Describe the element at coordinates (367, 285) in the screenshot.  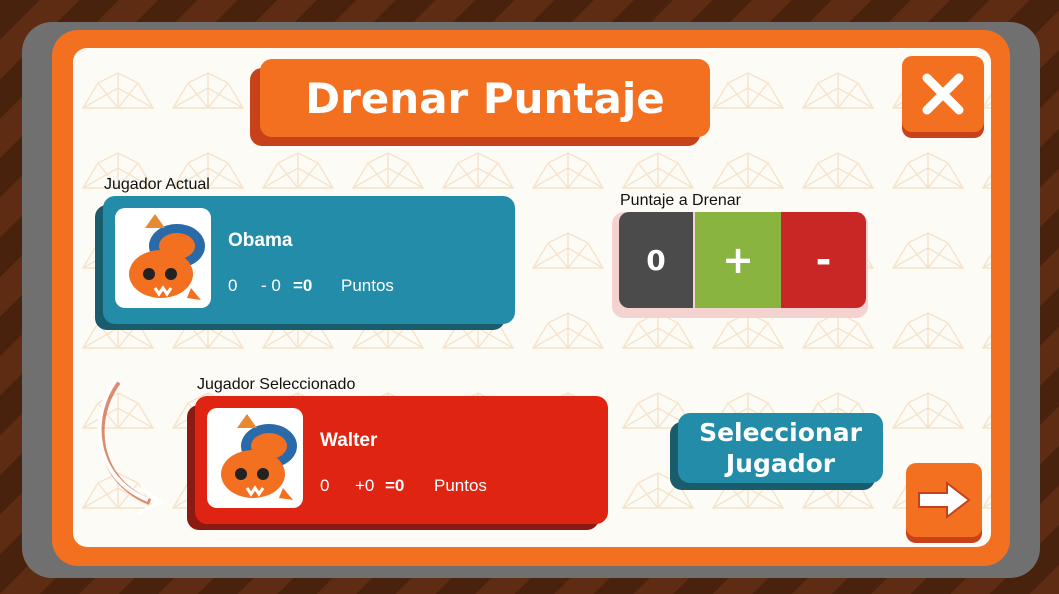
I see `current-player-points-label: Puntos` at that location.